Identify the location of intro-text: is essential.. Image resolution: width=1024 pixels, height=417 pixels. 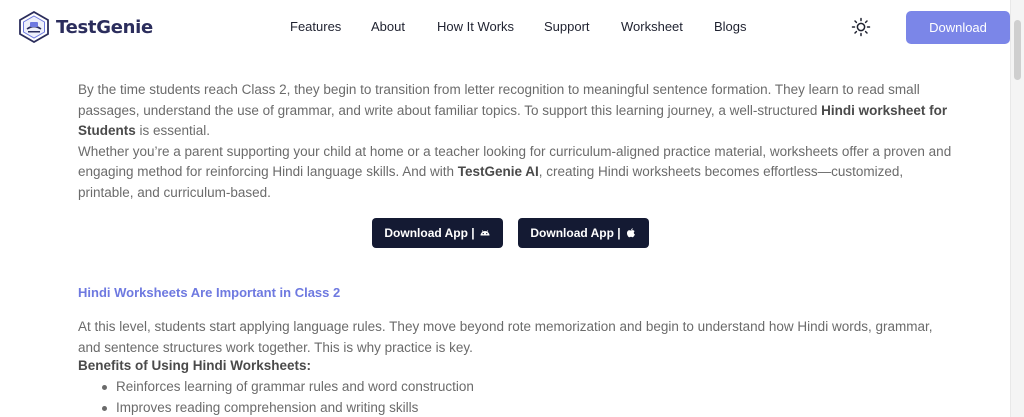
(173, 130).